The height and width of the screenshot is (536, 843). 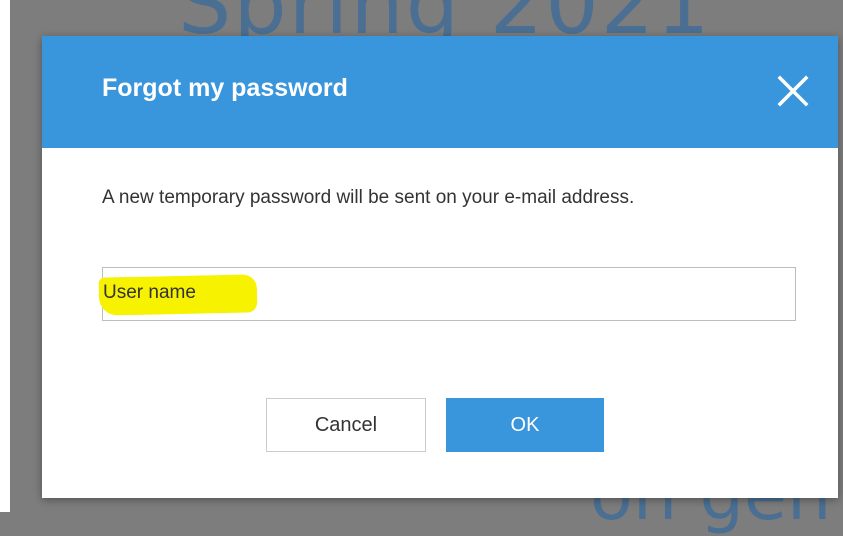 I want to click on close-icon, so click(x=793, y=91).